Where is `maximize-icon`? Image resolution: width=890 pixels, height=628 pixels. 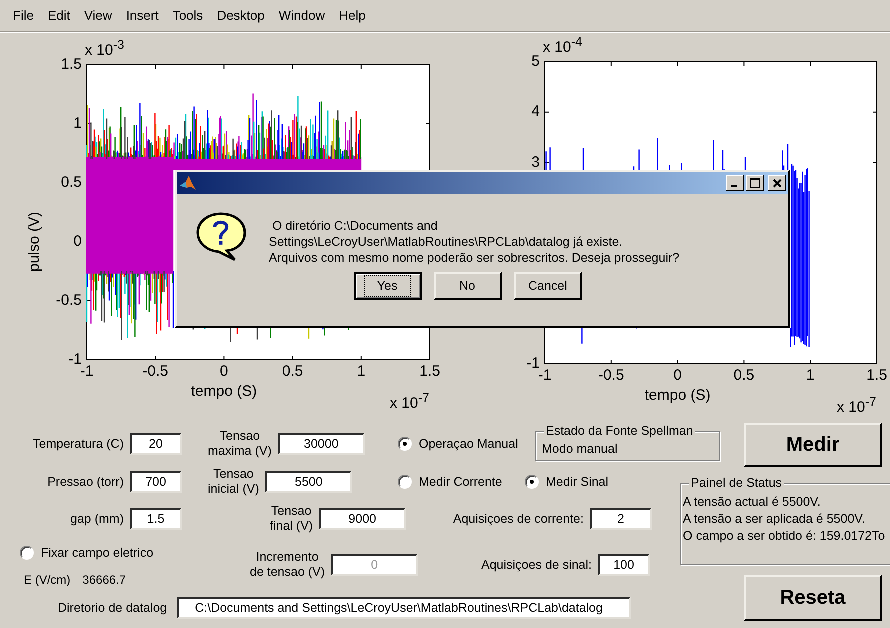 maximize-icon is located at coordinates (755, 183).